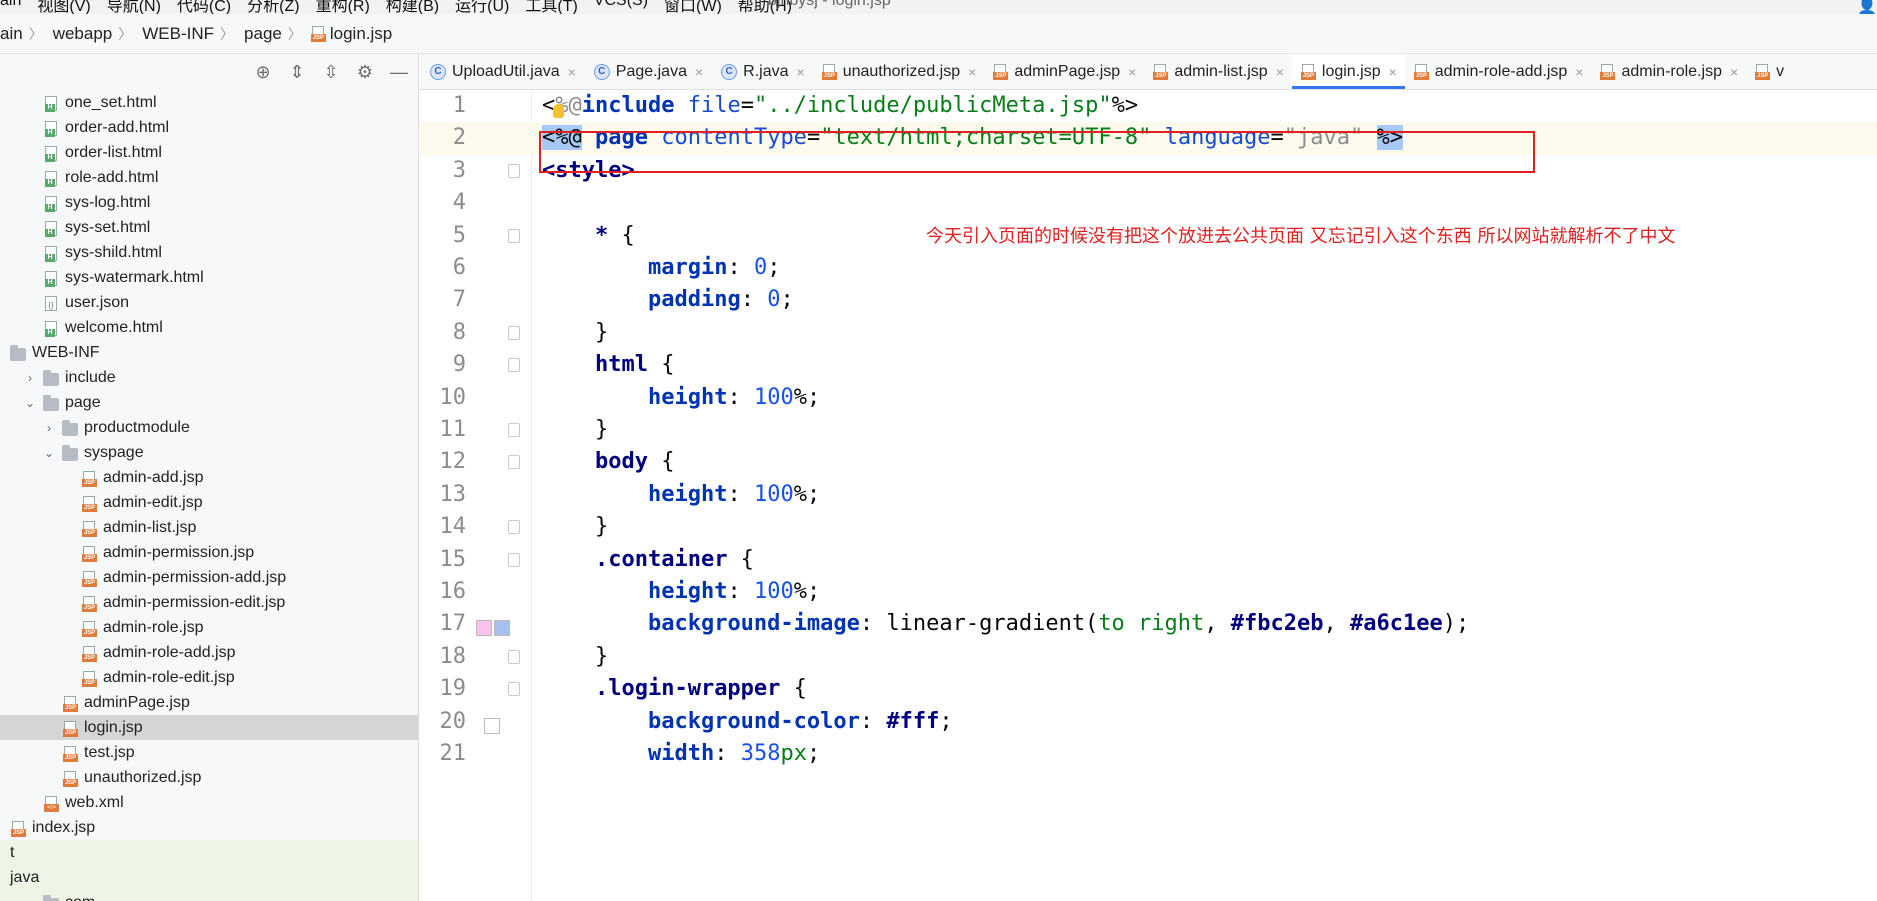  Describe the element at coordinates (83, 34) in the screenshot. I see `breadcrumb-item: webapp` at that location.